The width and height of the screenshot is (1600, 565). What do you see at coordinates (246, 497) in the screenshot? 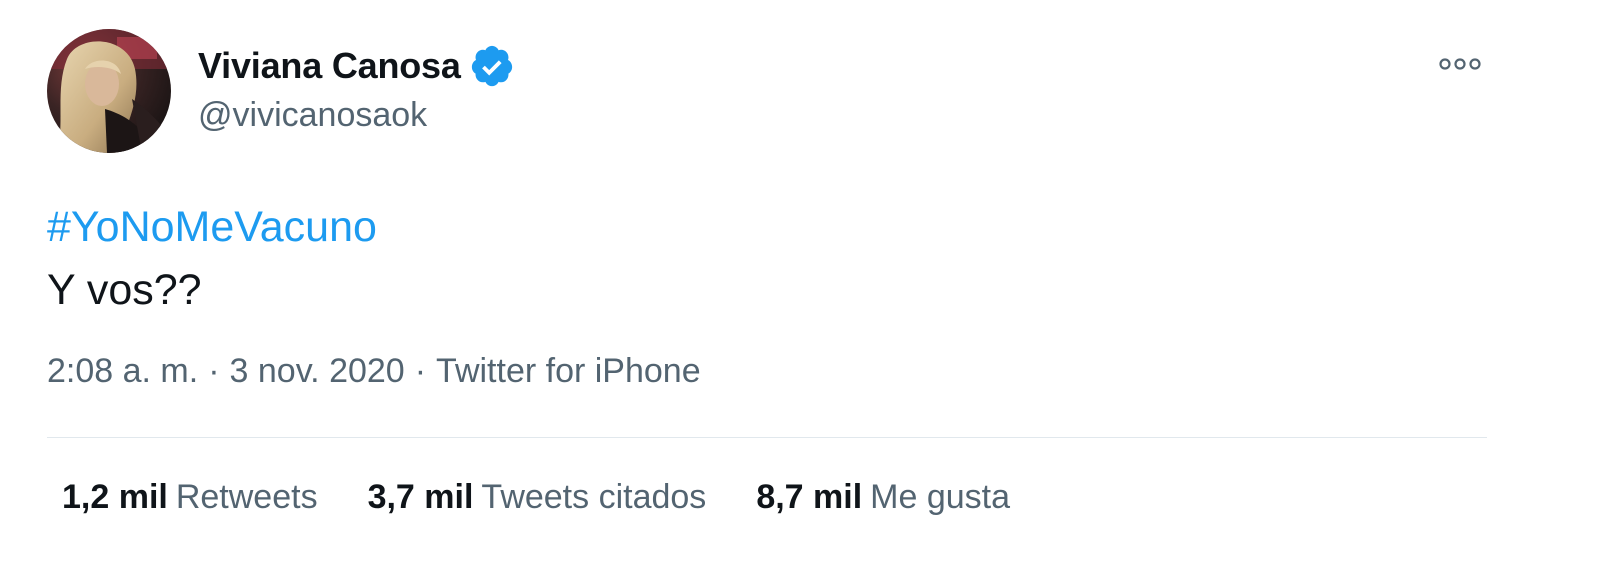
I see `stat-retweets-label: Retweets` at bounding box center [246, 497].